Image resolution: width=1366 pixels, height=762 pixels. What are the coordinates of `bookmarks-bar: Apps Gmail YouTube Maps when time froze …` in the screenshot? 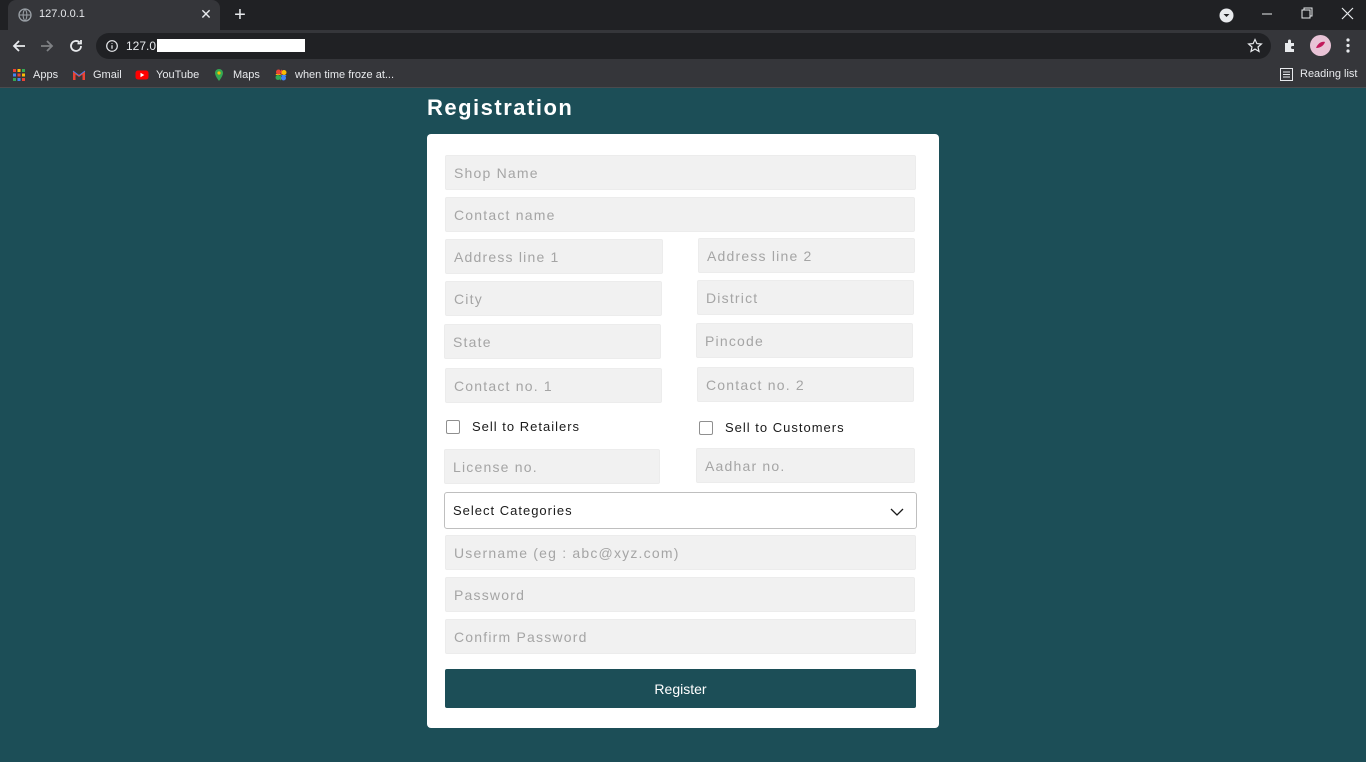 It's located at (683, 75).